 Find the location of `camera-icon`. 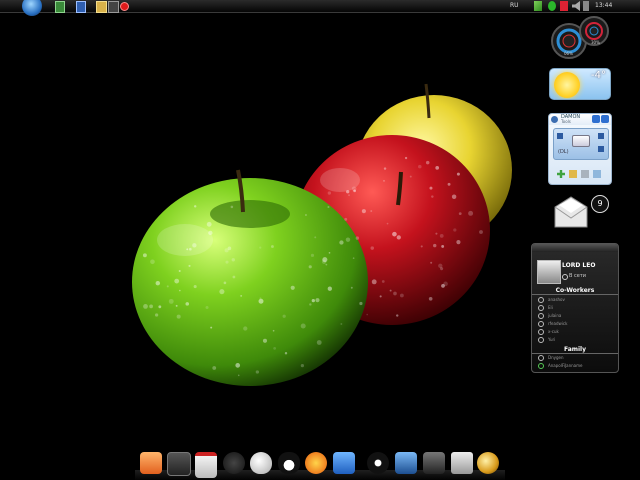

camera-icon is located at coordinates (434, 463).